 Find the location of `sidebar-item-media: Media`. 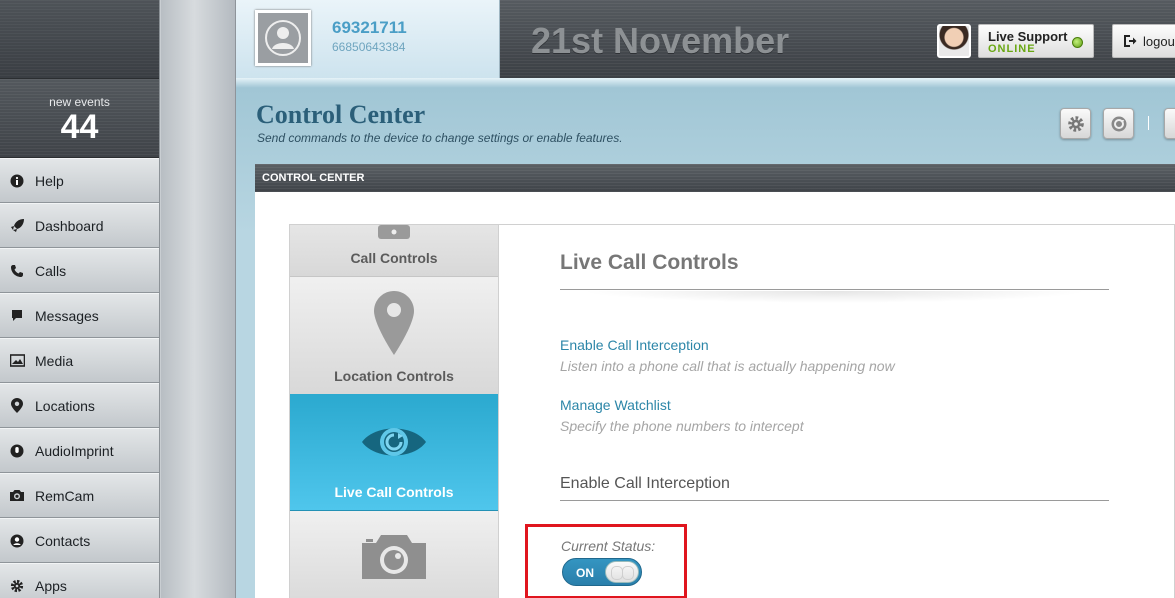

sidebar-item-media: Media is located at coordinates (79, 360).